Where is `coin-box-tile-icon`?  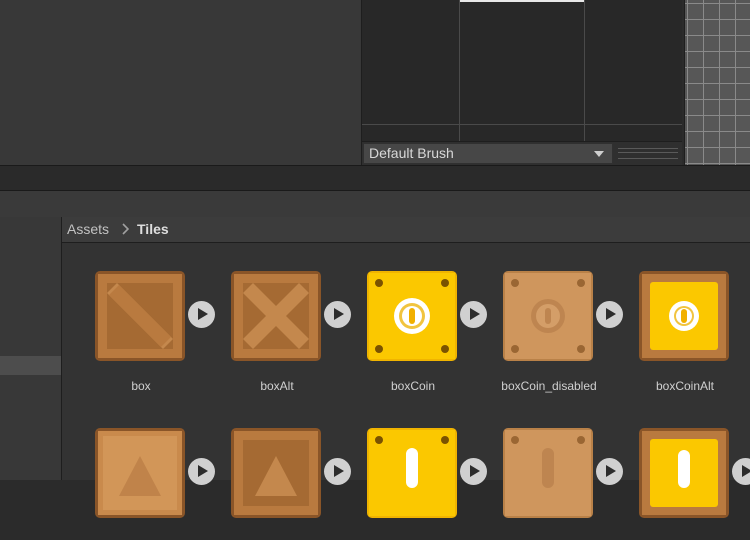 coin-box-tile-icon is located at coordinates (412, 316).